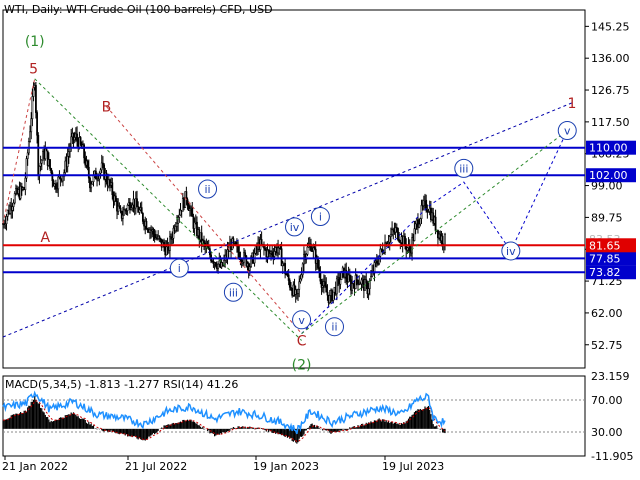 The height and width of the screenshot is (480, 640). What do you see at coordinates (610, 58) in the screenshot?
I see `y-tick-label: 136.00` at bounding box center [610, 58].